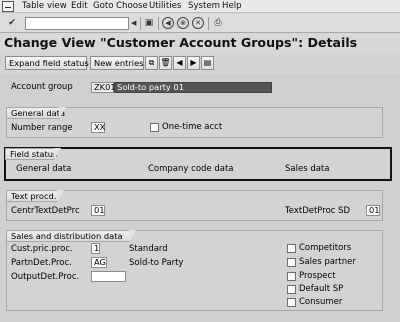  I want to click on command-field-dropdown-icon: ◀, so click(135, 23).